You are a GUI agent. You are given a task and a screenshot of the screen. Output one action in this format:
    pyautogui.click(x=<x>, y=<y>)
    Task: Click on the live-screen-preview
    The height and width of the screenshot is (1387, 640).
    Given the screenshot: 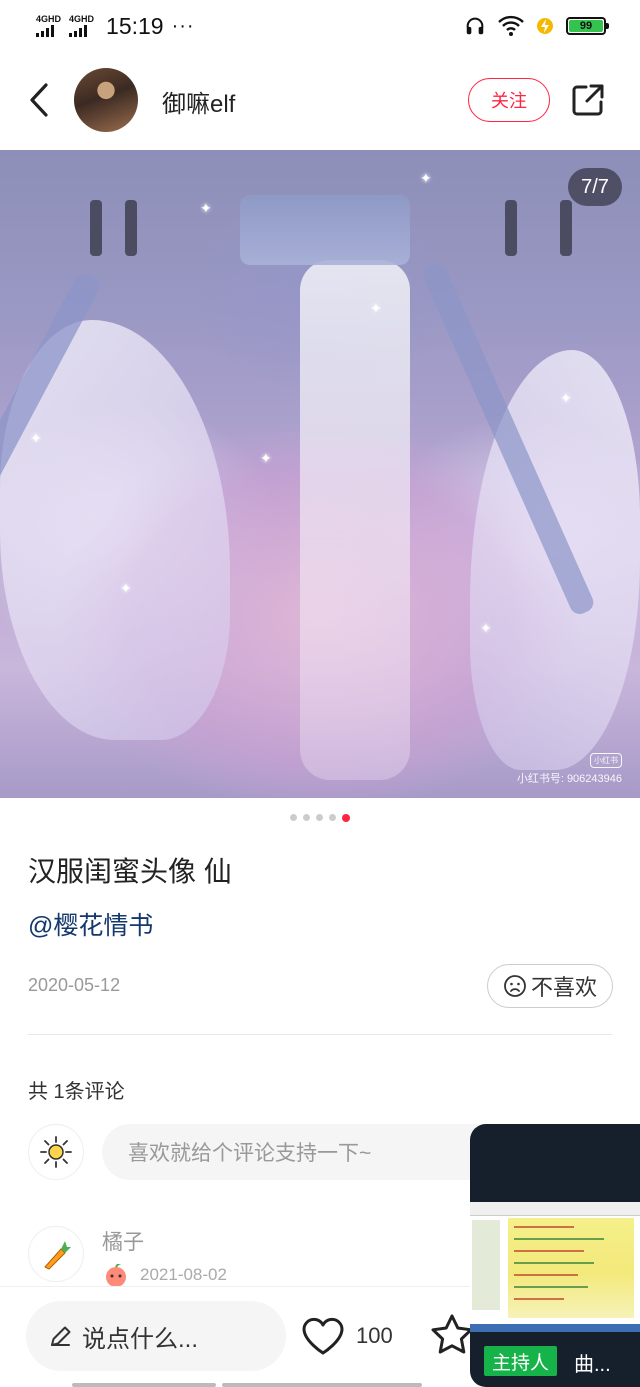 What is the action you would take?
    pyautogui.click(x=555, y=1267)
    